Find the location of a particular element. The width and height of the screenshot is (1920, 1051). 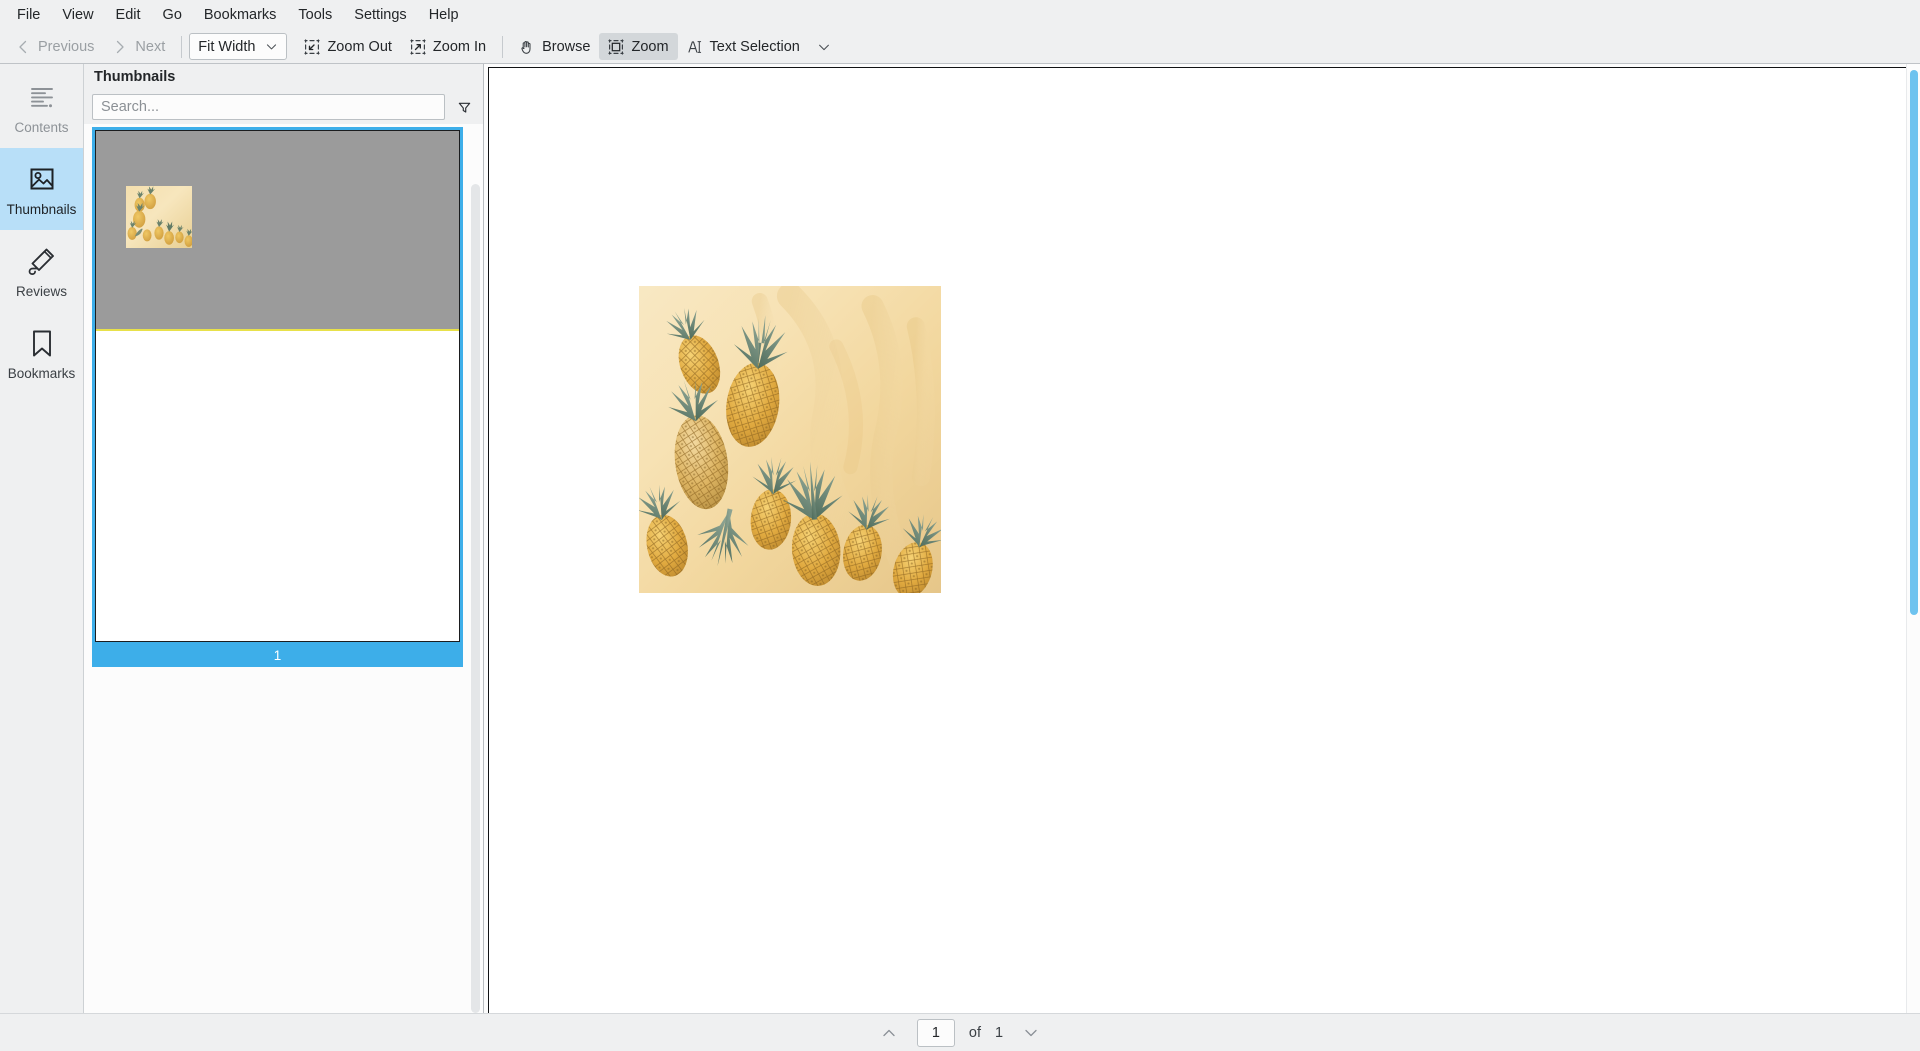

bookmarks-icon is located at coordinates (42, 343).